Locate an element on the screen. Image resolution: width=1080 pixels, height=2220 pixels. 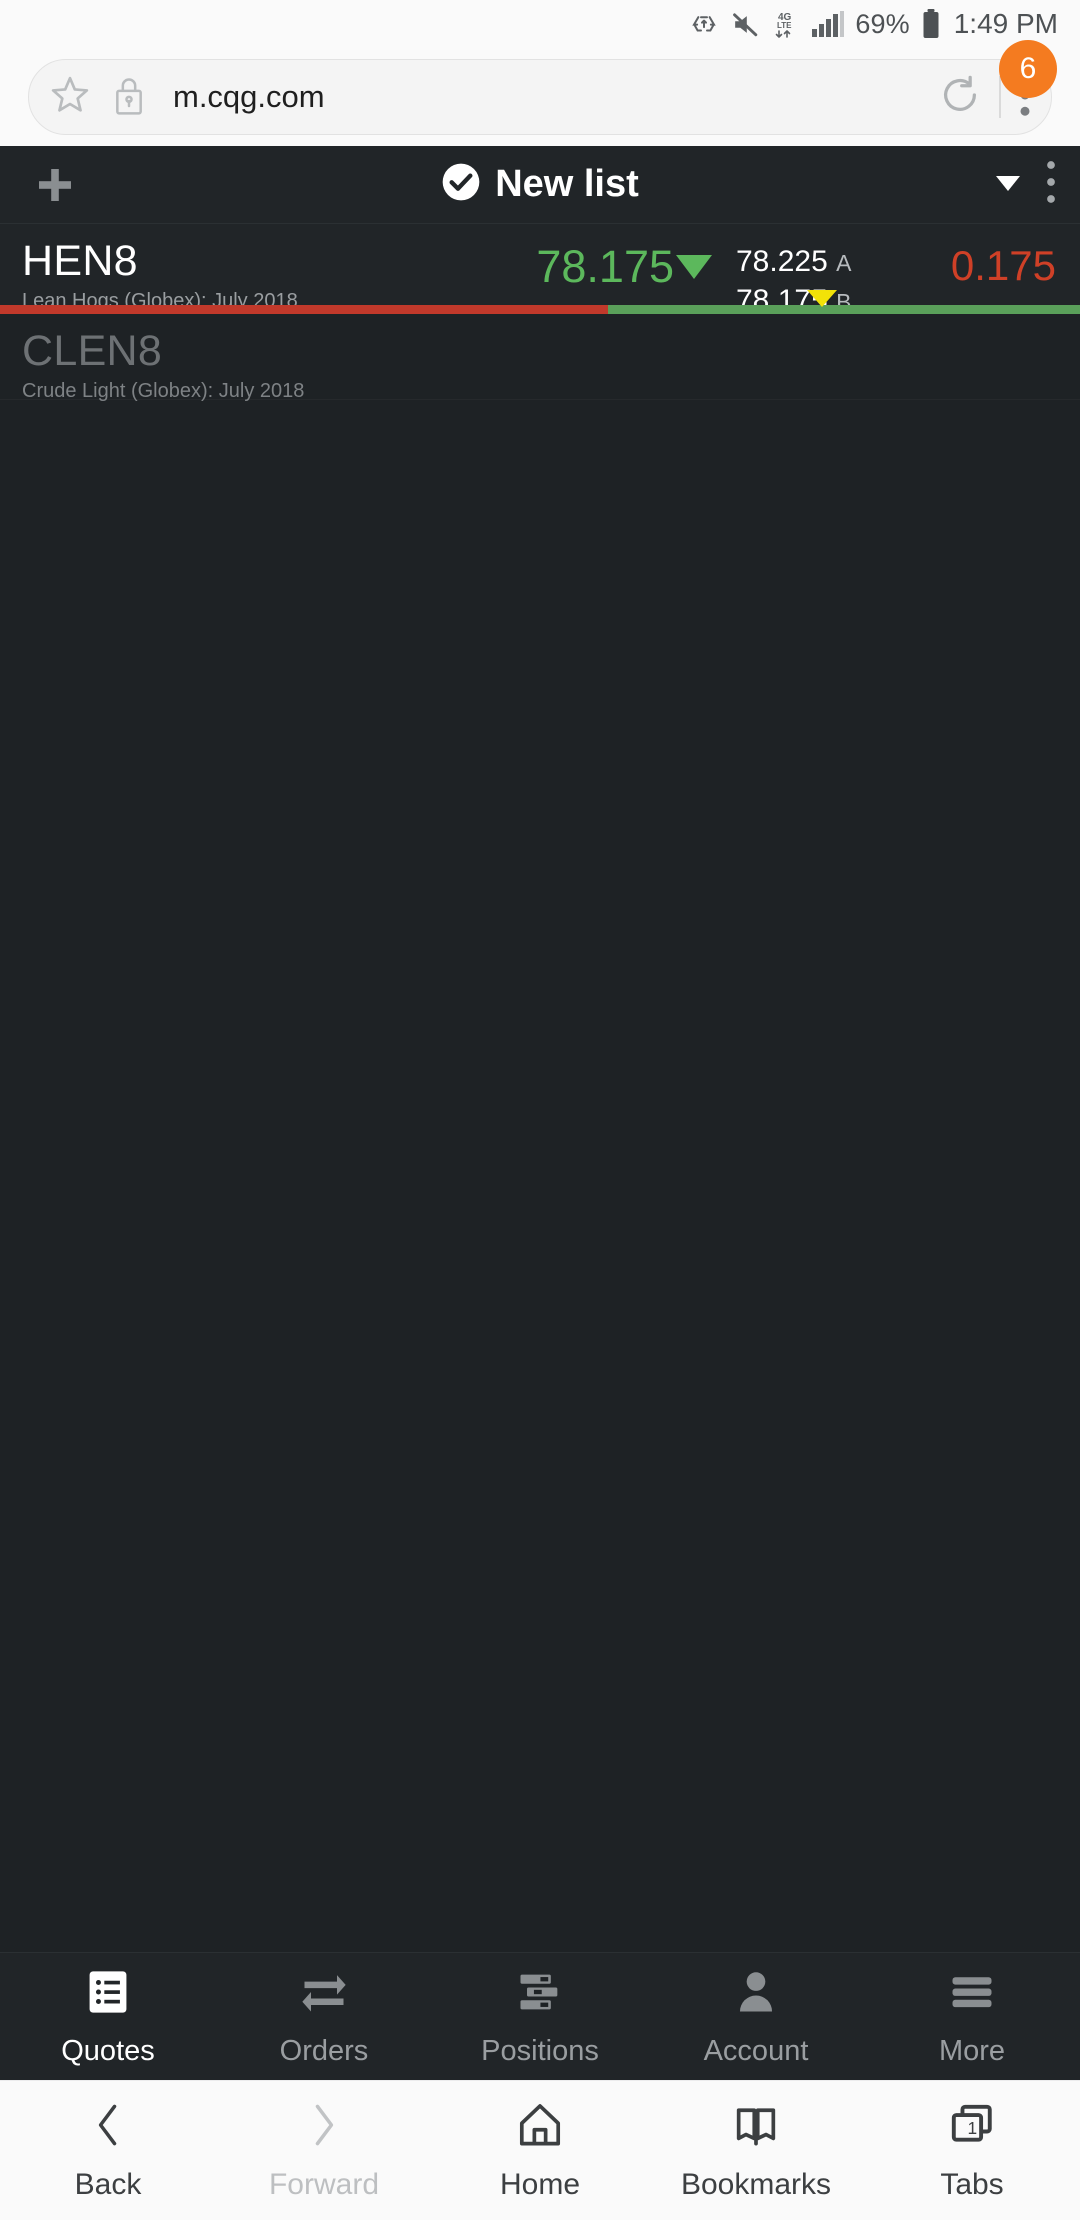
tab-count-badge: 6 is located at coordinates (1028, 69).